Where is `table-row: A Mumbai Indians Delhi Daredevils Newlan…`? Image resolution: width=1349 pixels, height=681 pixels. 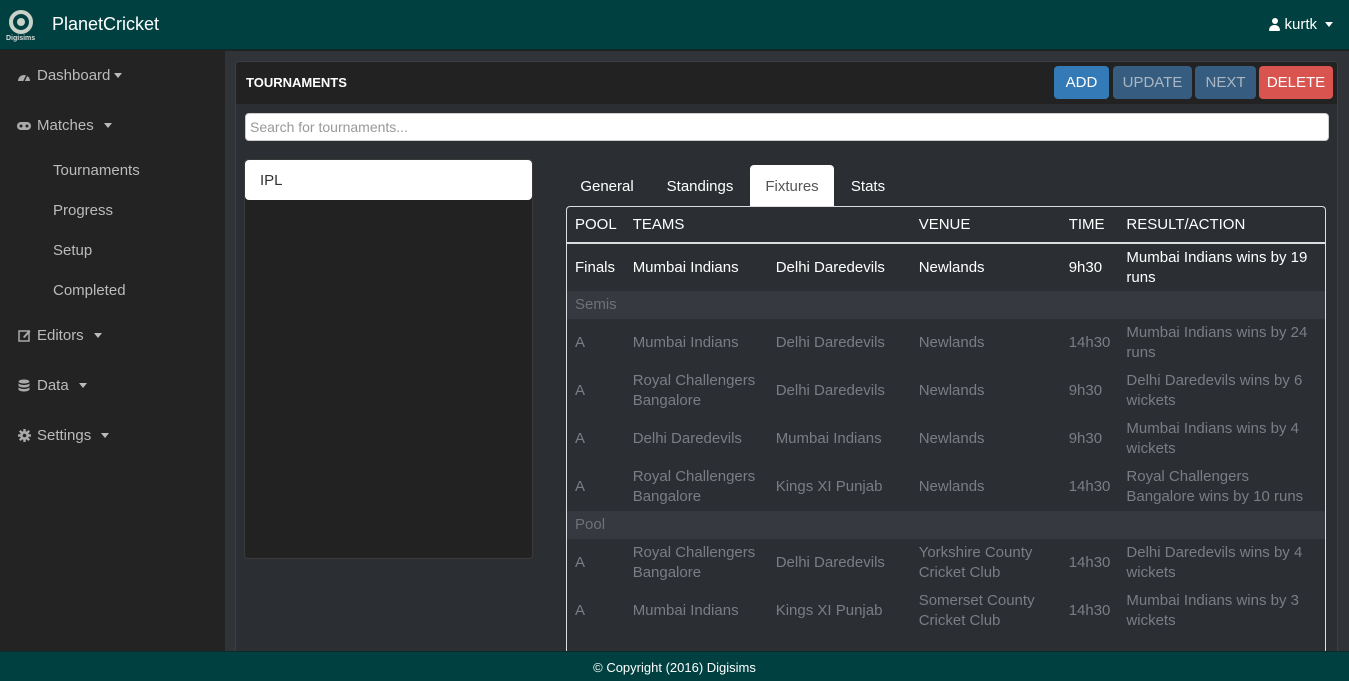 table-row: A Mumbai Indians Delhi Daredevils Newlan… is located at coordinates (946, 343).